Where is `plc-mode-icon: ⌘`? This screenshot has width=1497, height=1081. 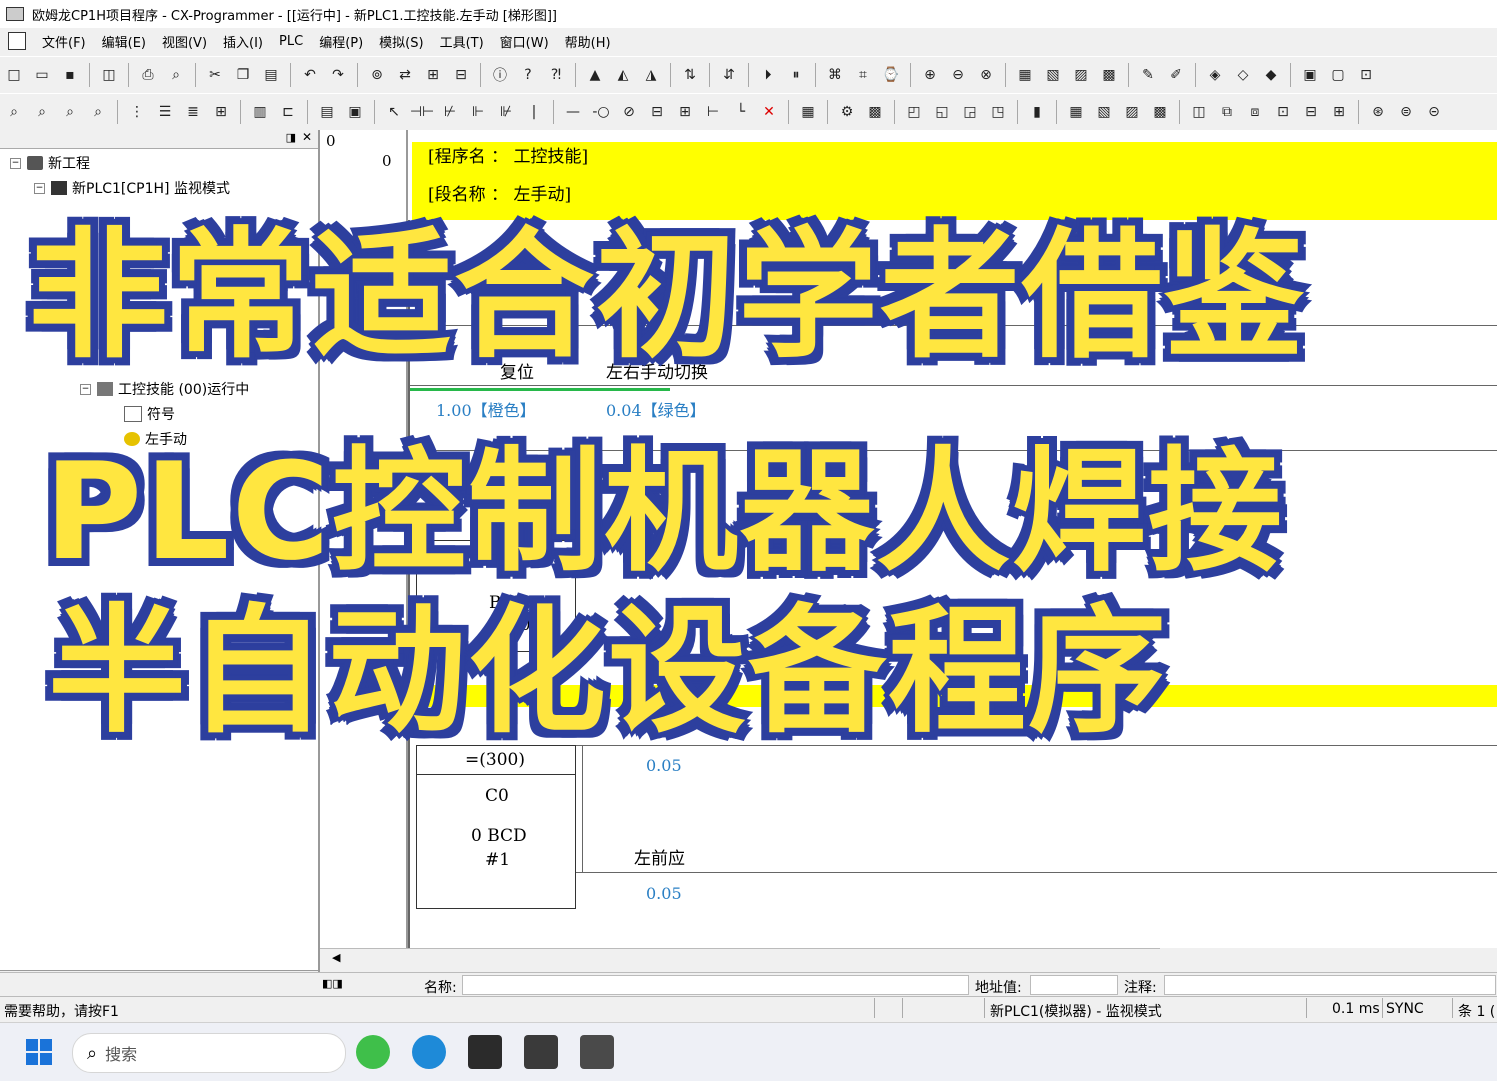 plc-mode-icon: ⌘ is located at coordinates (835, 75).